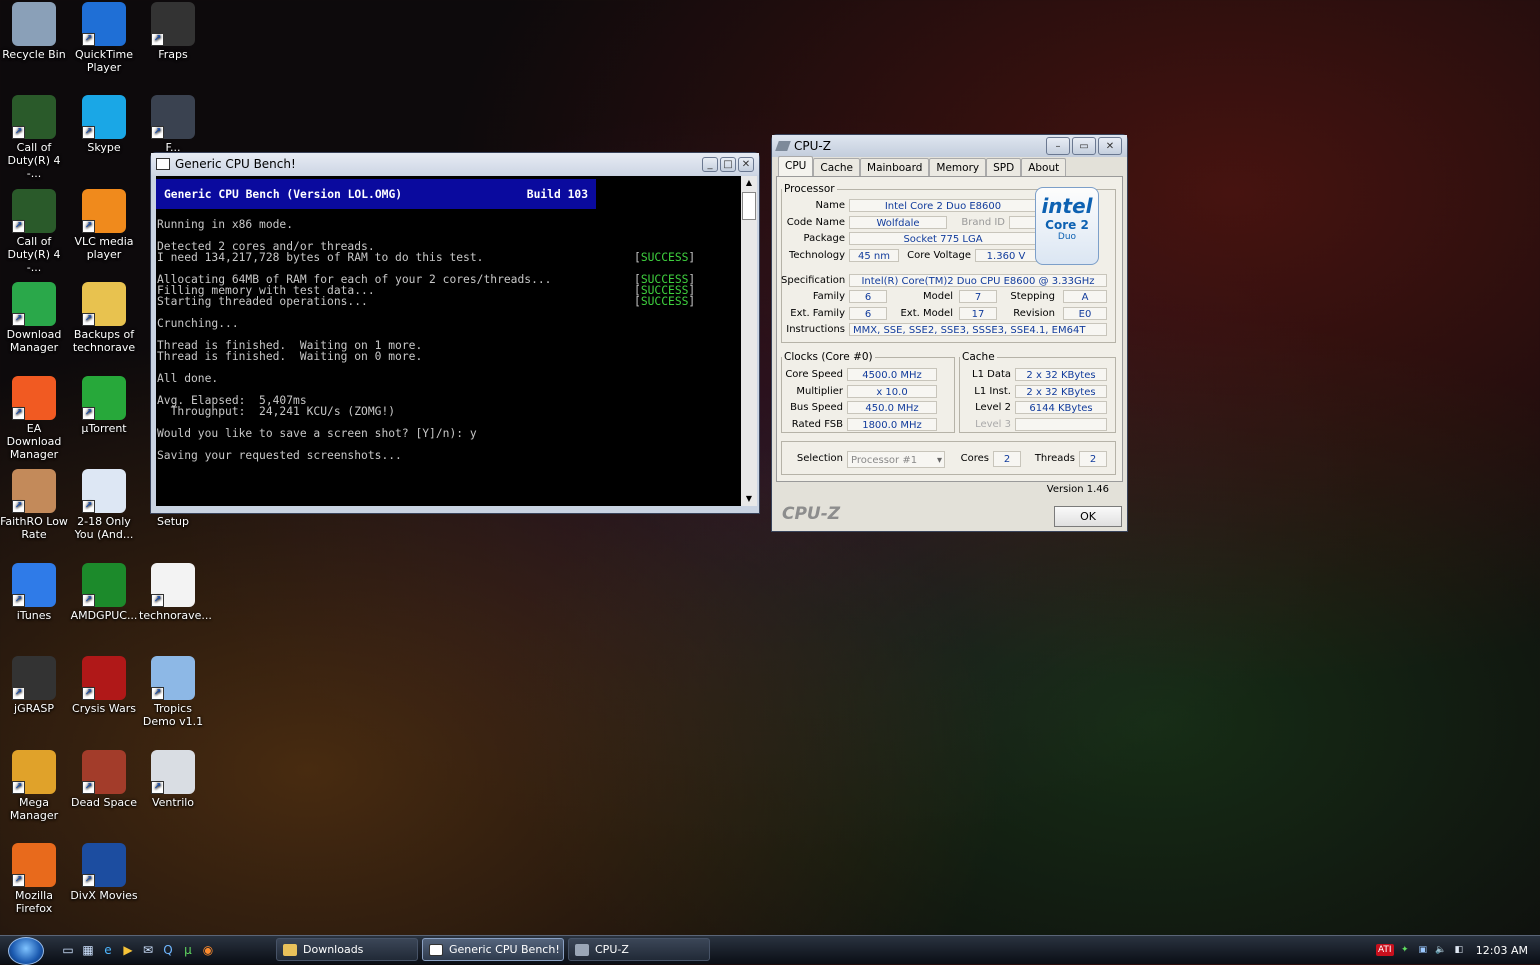 This screenshot has width=1540, height=965. What do you see at coordinates (1084, 146) in the screenshot?
I see `maximize-button: ▭` at bounding box center [1084, 146].